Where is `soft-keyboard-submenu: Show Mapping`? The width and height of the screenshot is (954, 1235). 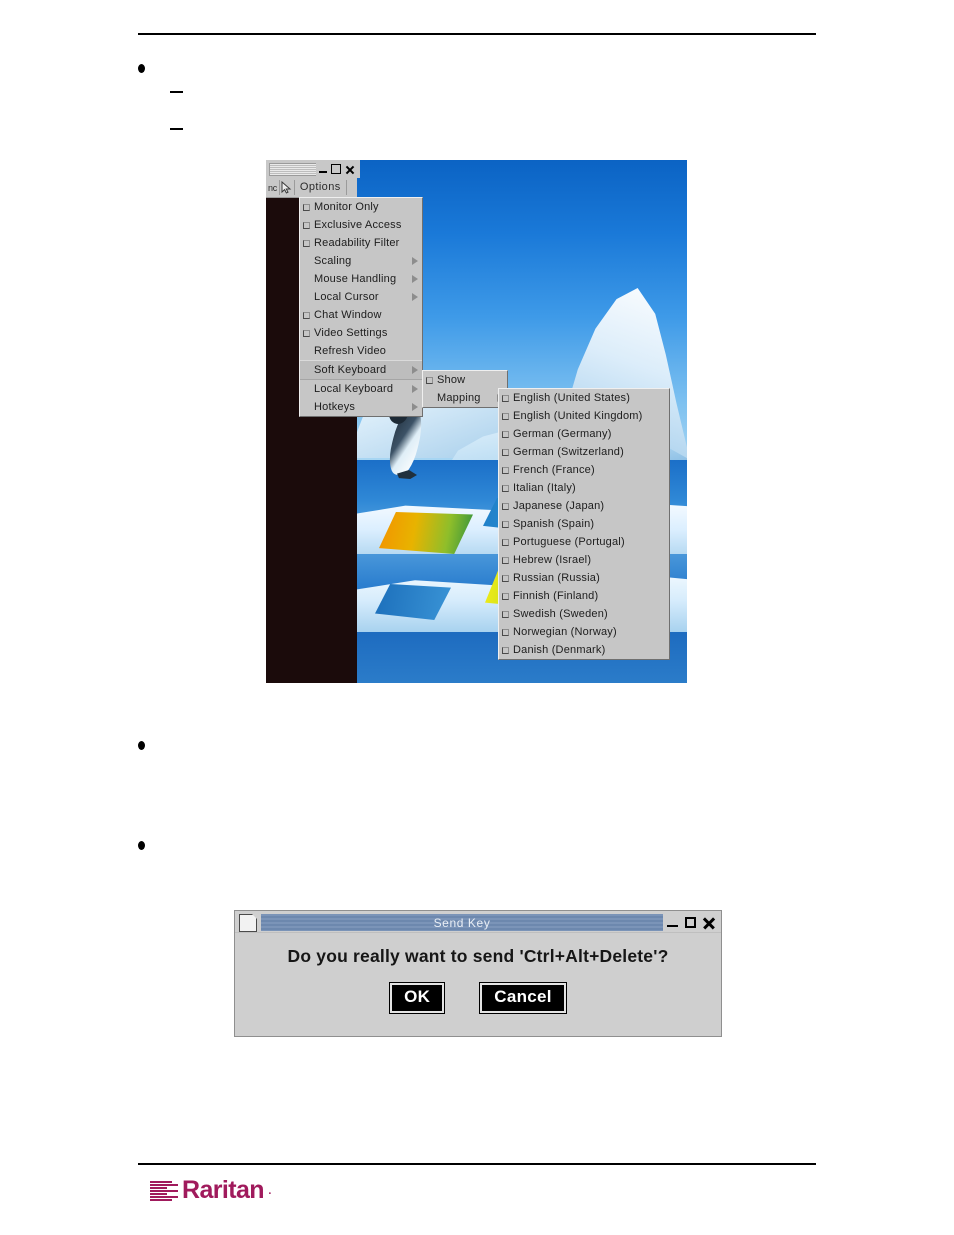
soft-keyboard-submenu: Show Mapping is located at coordinates (465, 389).